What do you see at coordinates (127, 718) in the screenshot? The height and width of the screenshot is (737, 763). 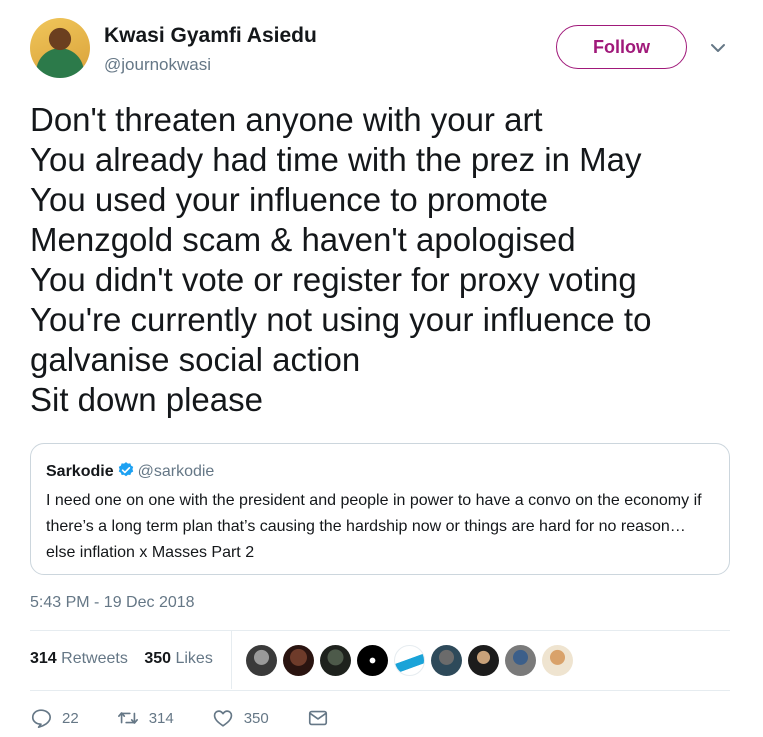 I see `retweet-icon` at bounding box center [127, 718].